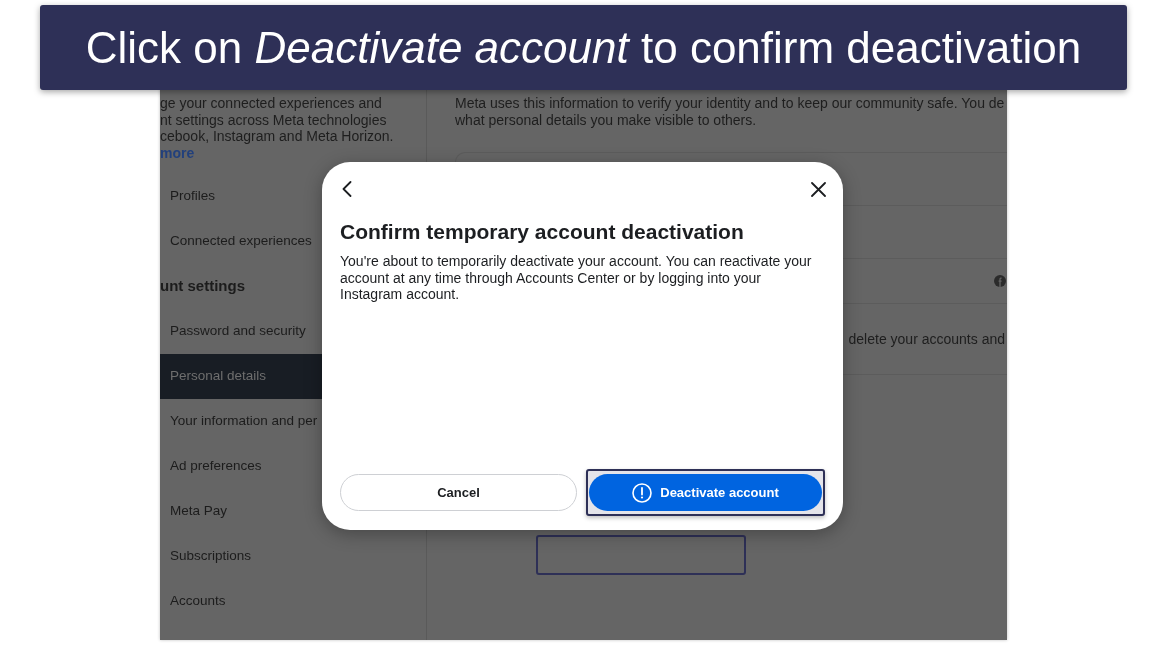 The height and width of the screenshot is (645, 1167). Describe the element at coordinates (458, 492) in the screenshot. I see `cancel-button: Cancel` at that location.